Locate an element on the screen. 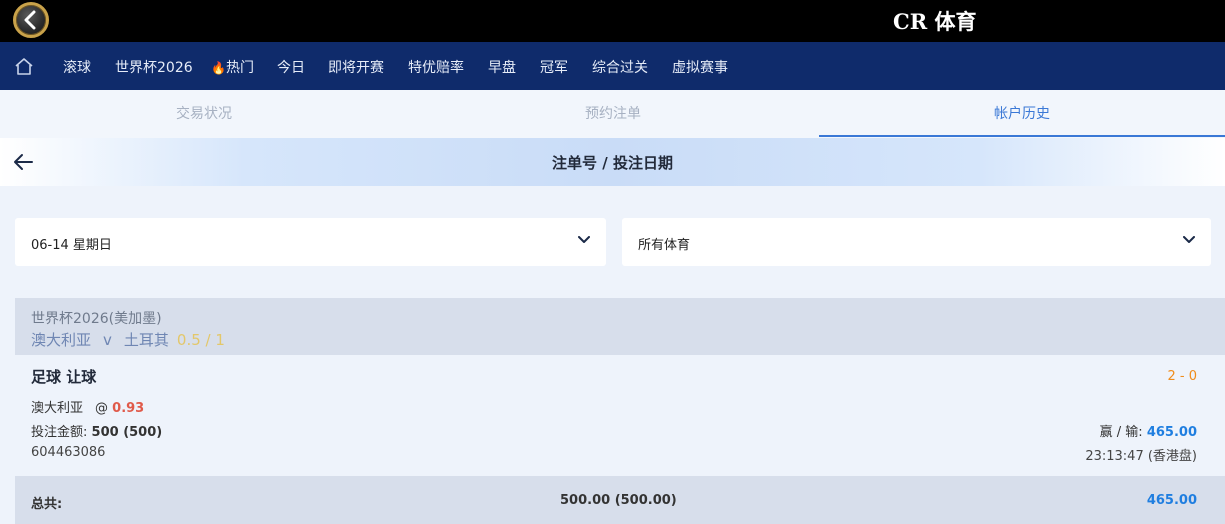  bet-time: 23:13:47 (香港盘) is located at coordinates (1141, 456).